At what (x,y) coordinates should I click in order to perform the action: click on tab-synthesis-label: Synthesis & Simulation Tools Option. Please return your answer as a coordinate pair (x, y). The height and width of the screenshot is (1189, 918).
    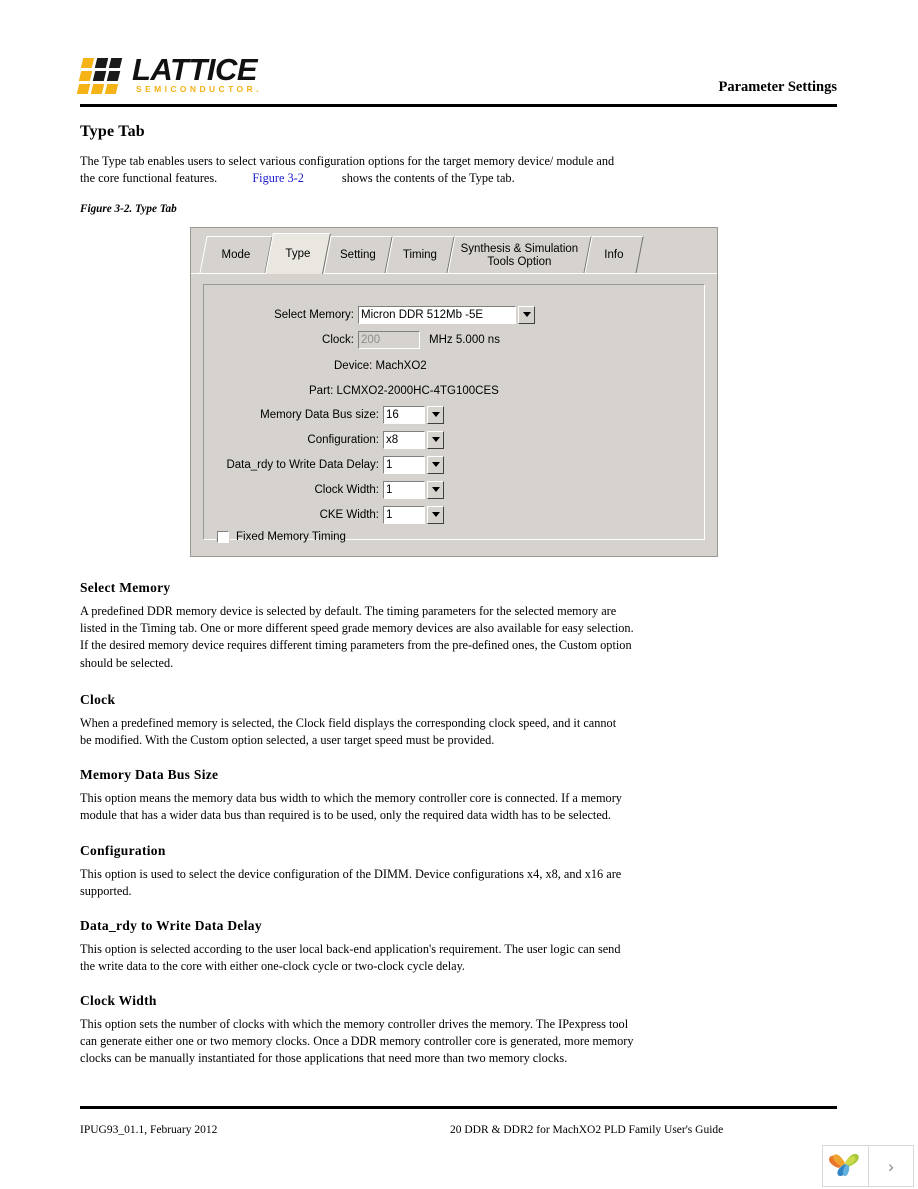
    Looking at the image, I should click on (519, 255).